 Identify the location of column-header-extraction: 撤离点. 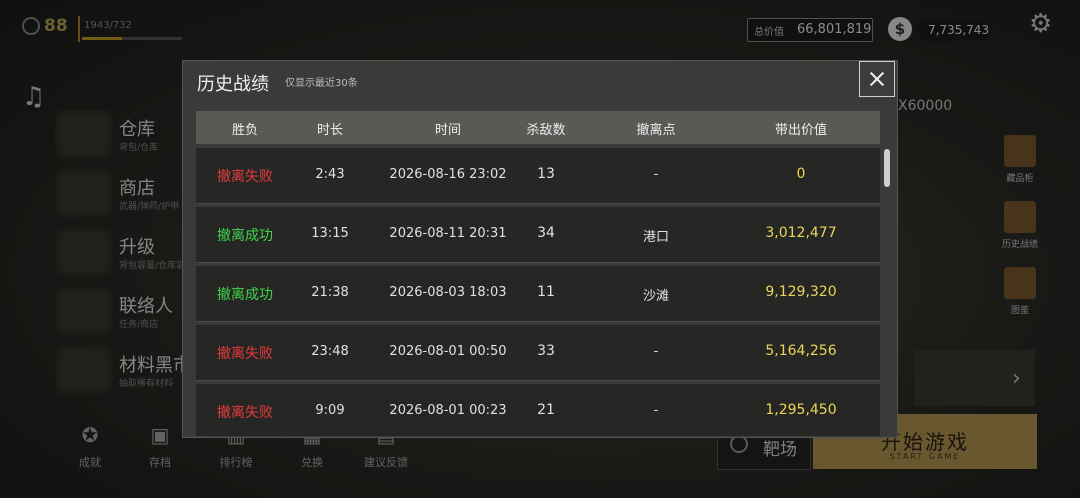
(656, 130).